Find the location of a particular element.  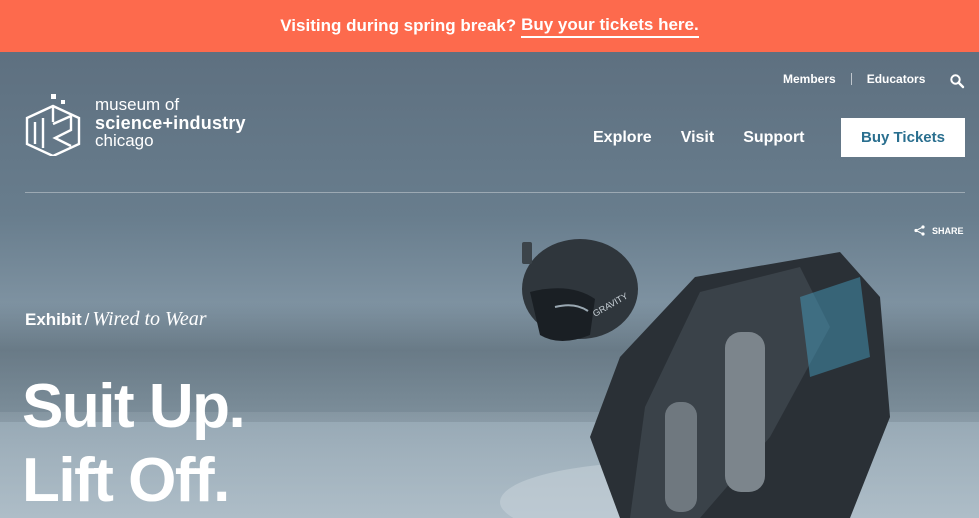

hero-headline: Suit Up. Lift Off. is located at coordinates (134, 444).